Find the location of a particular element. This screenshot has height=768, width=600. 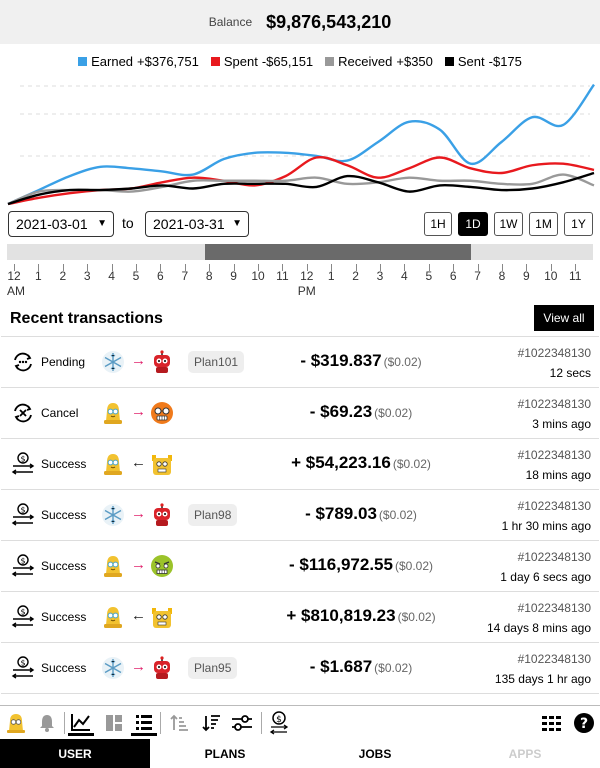

am-label: AM is located at coordinates (16, 291).